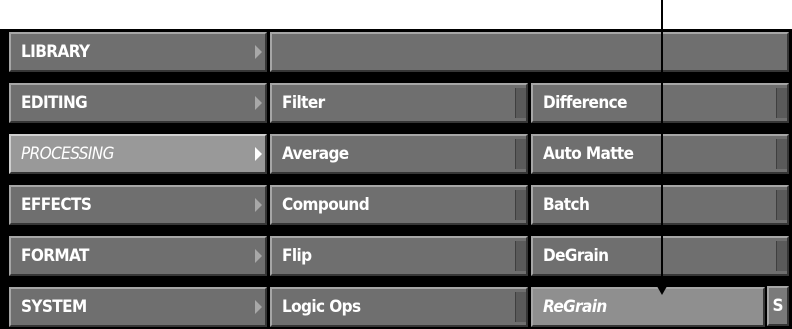 This screenshot has width=792, height=329. What do you see at coordinates (54, 103) in the screenshot?
I see `category-label: EDITING` at bounding box center [54, 103].